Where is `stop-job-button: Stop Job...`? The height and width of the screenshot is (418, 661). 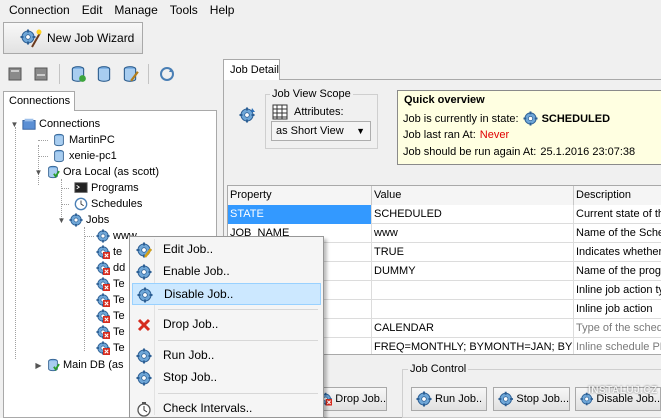 stop-job-button: Stop Job... is located at coordinates (531, 399).